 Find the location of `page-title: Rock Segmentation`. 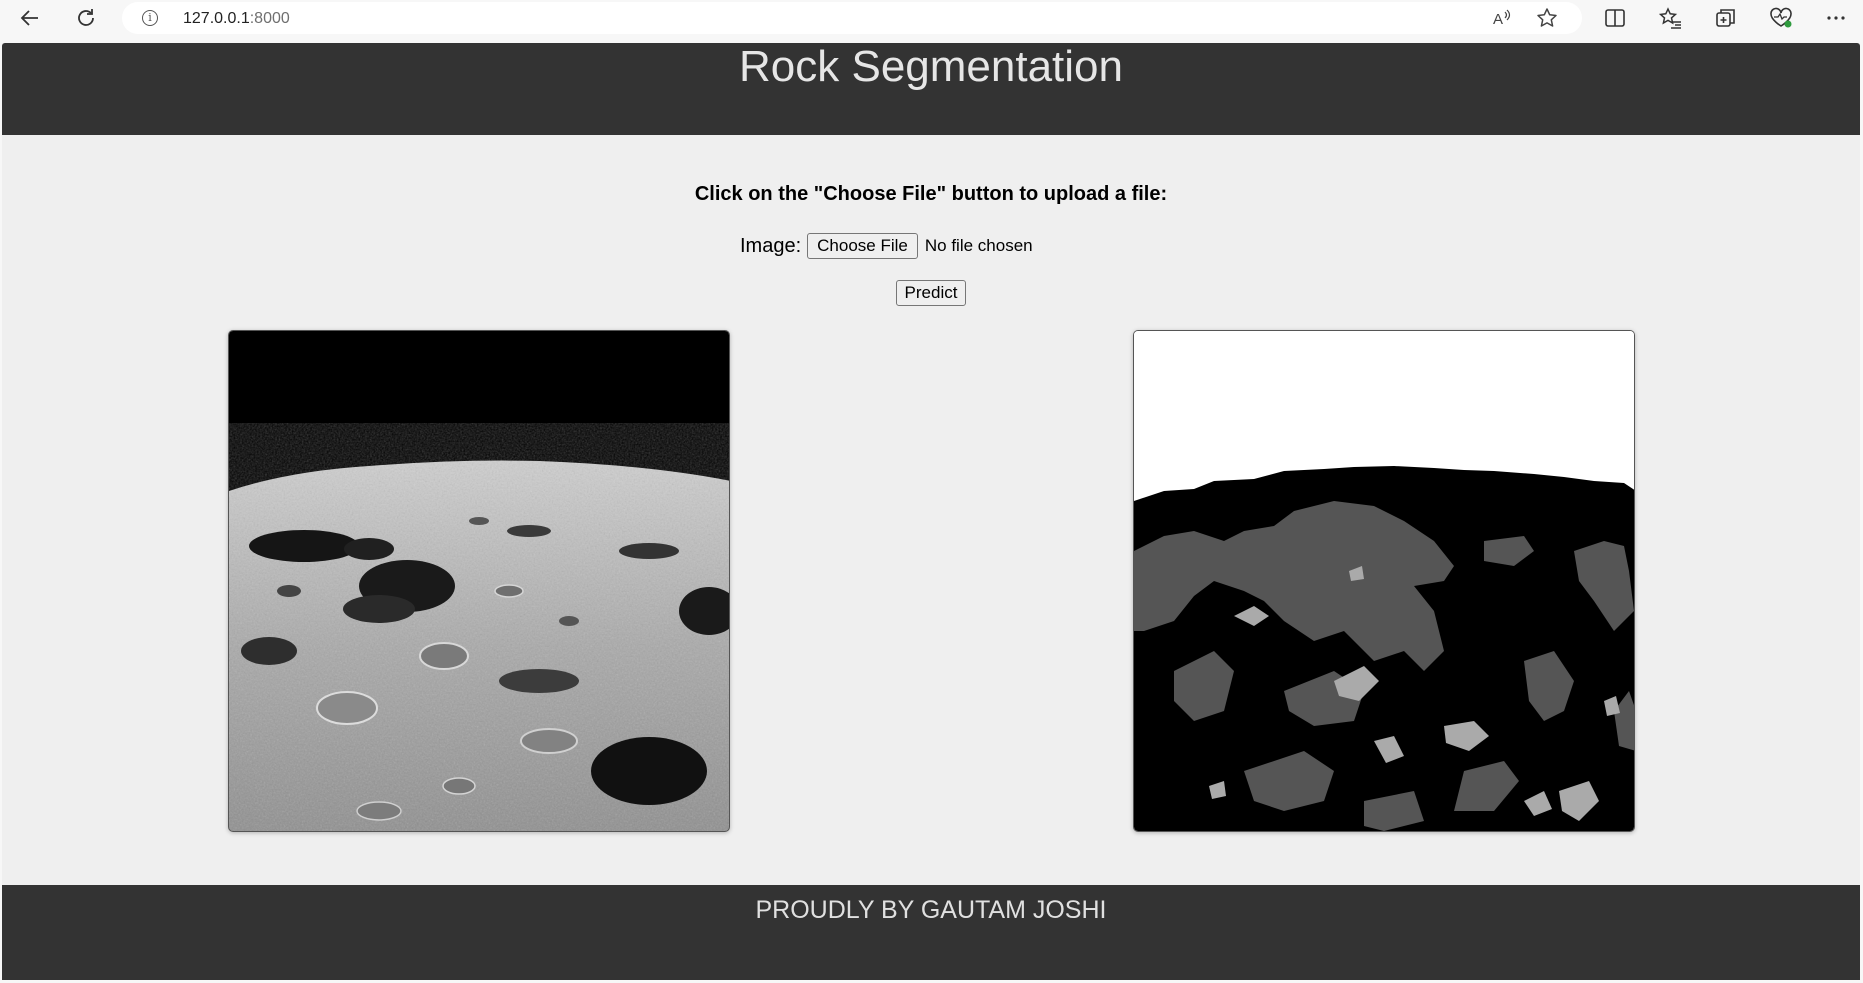

page-title: Rock Segmentation is located at coordinates (931, 66).